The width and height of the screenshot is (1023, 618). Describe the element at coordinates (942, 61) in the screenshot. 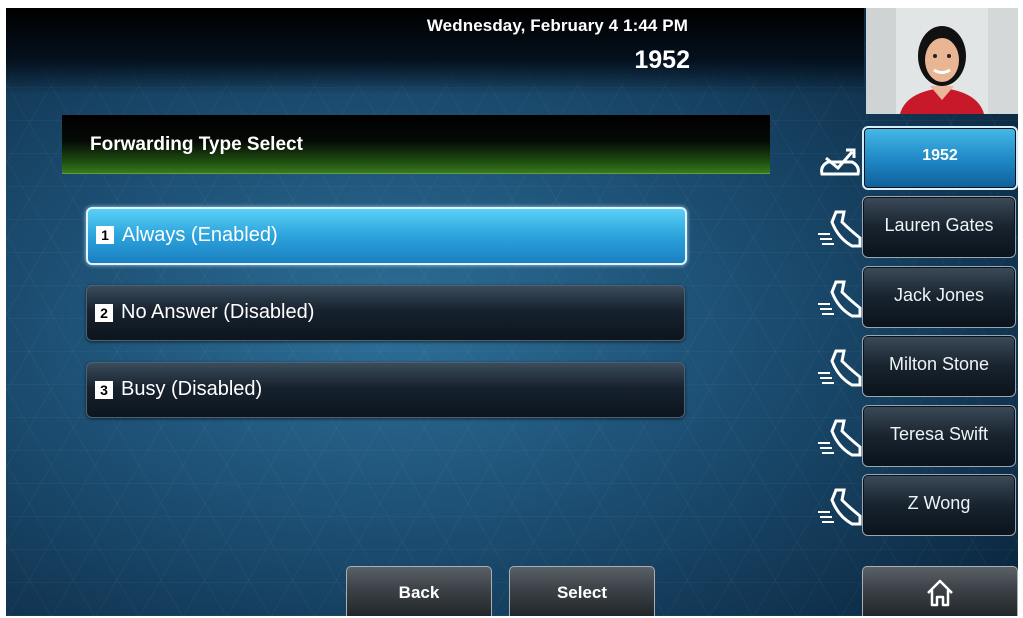

I see `user-avatar` at that location.